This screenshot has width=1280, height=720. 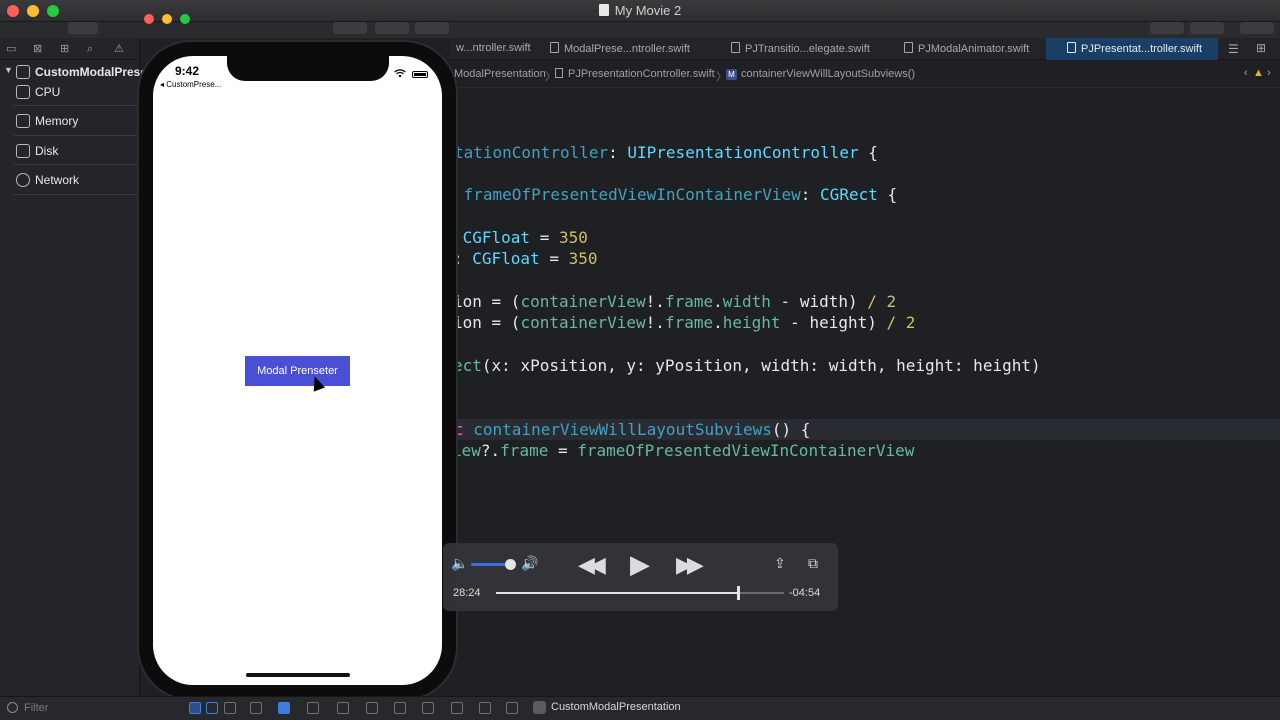 What do you see at coordinates (487, 301) in the screenshot?
I see `code-token: ion = (` at bounding box center [487, 301].